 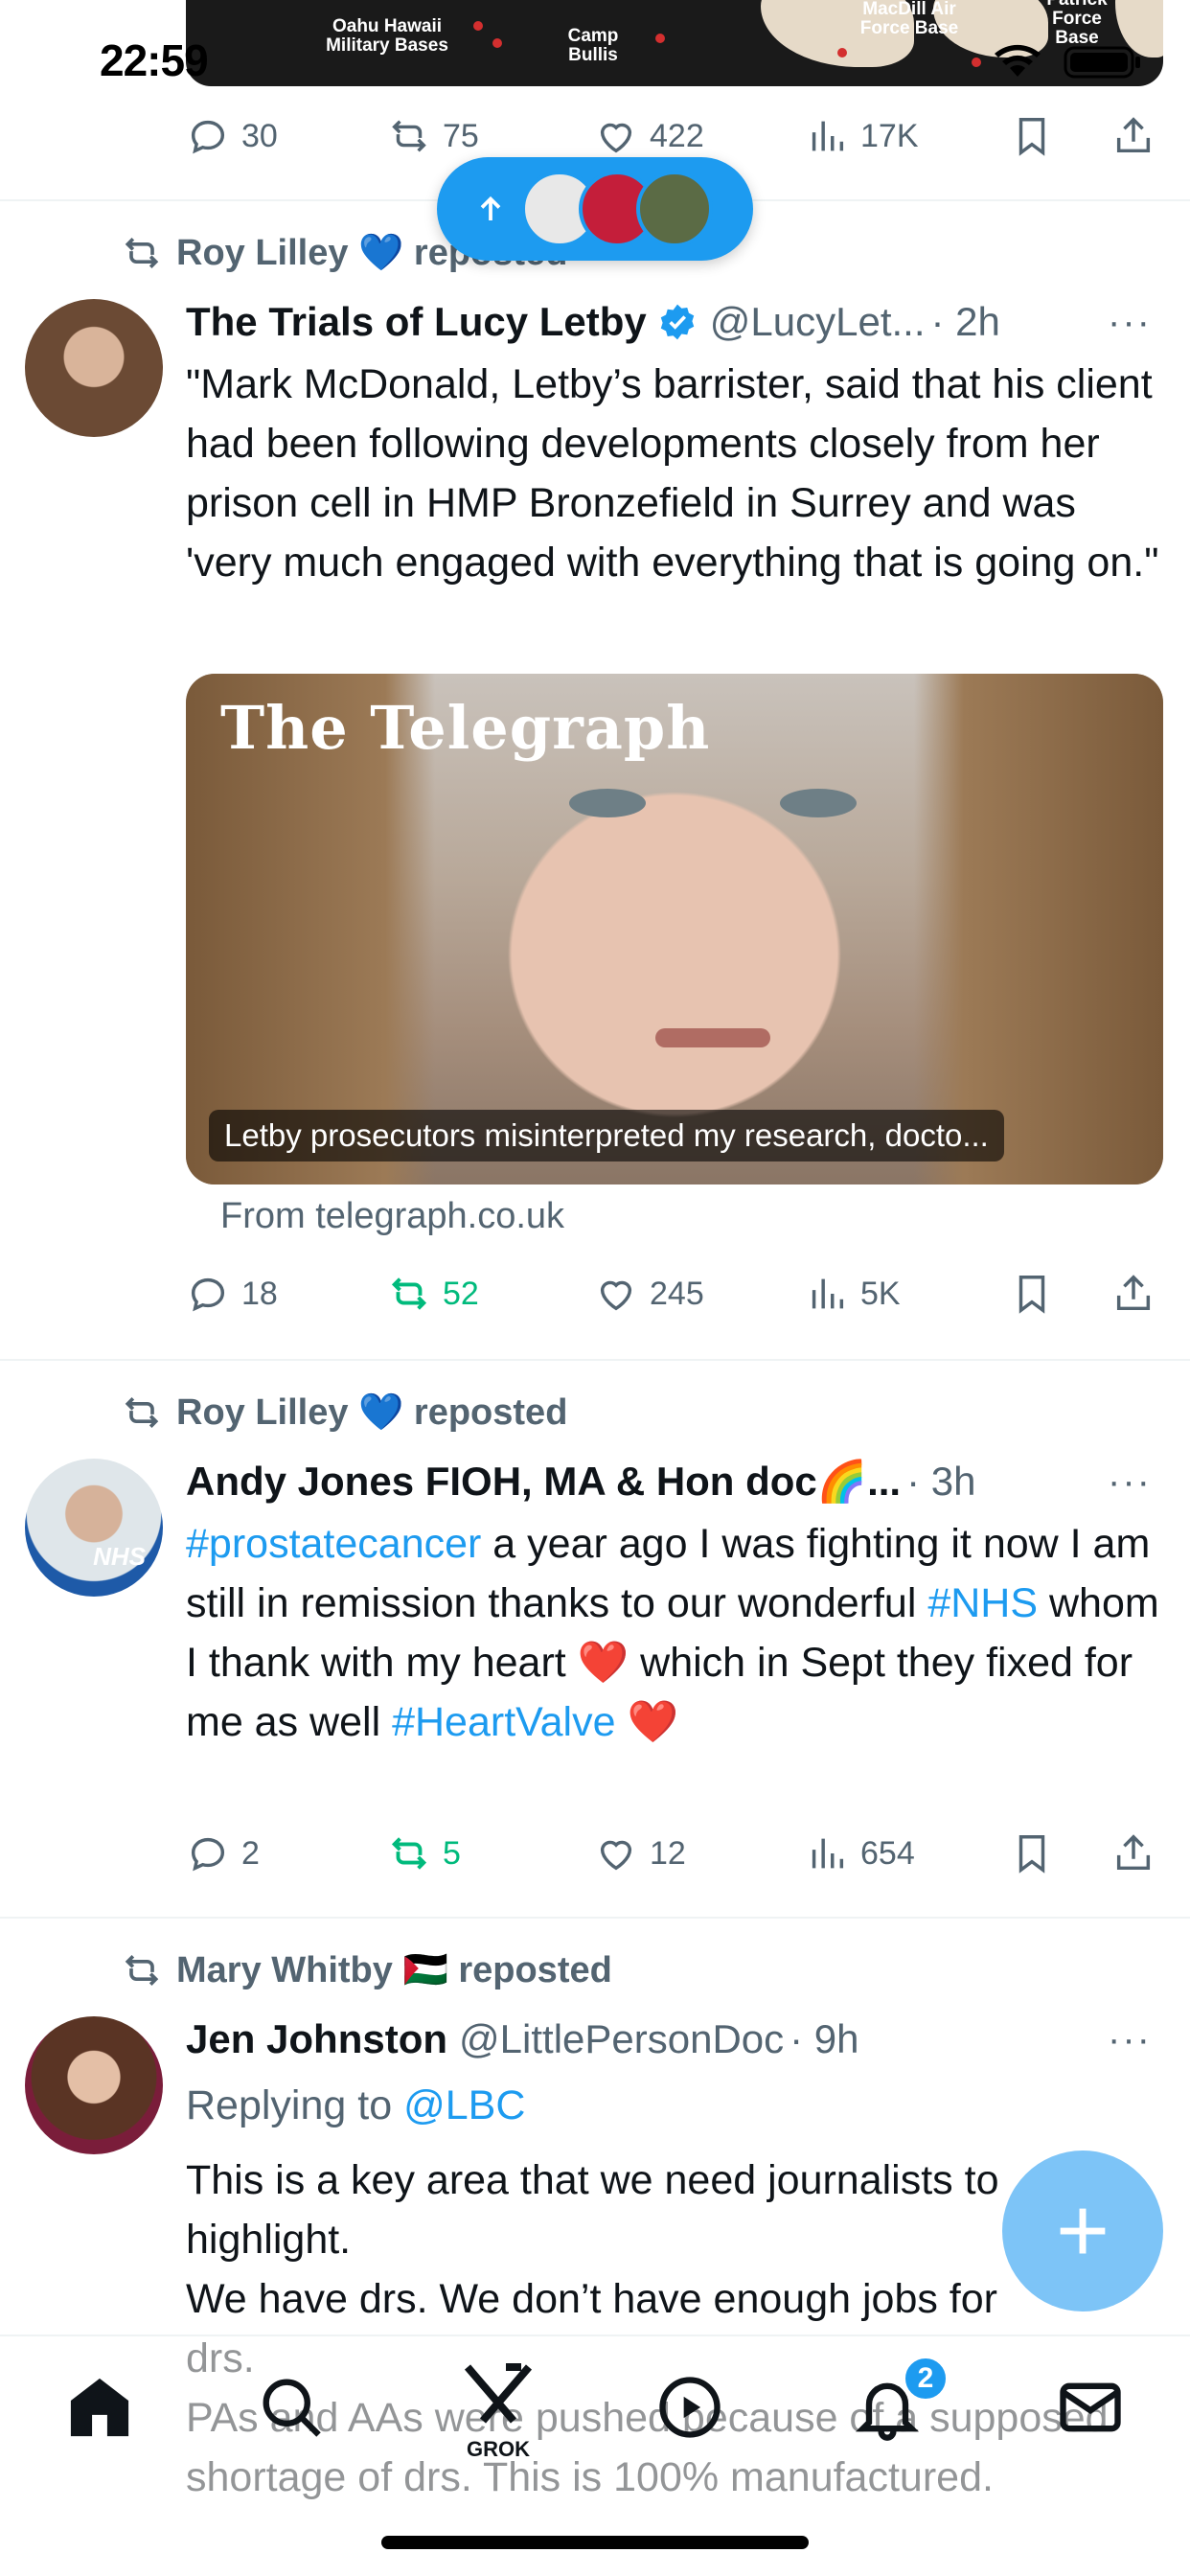 I want to click on reply-button: 18, so click(x=232, y=1293).